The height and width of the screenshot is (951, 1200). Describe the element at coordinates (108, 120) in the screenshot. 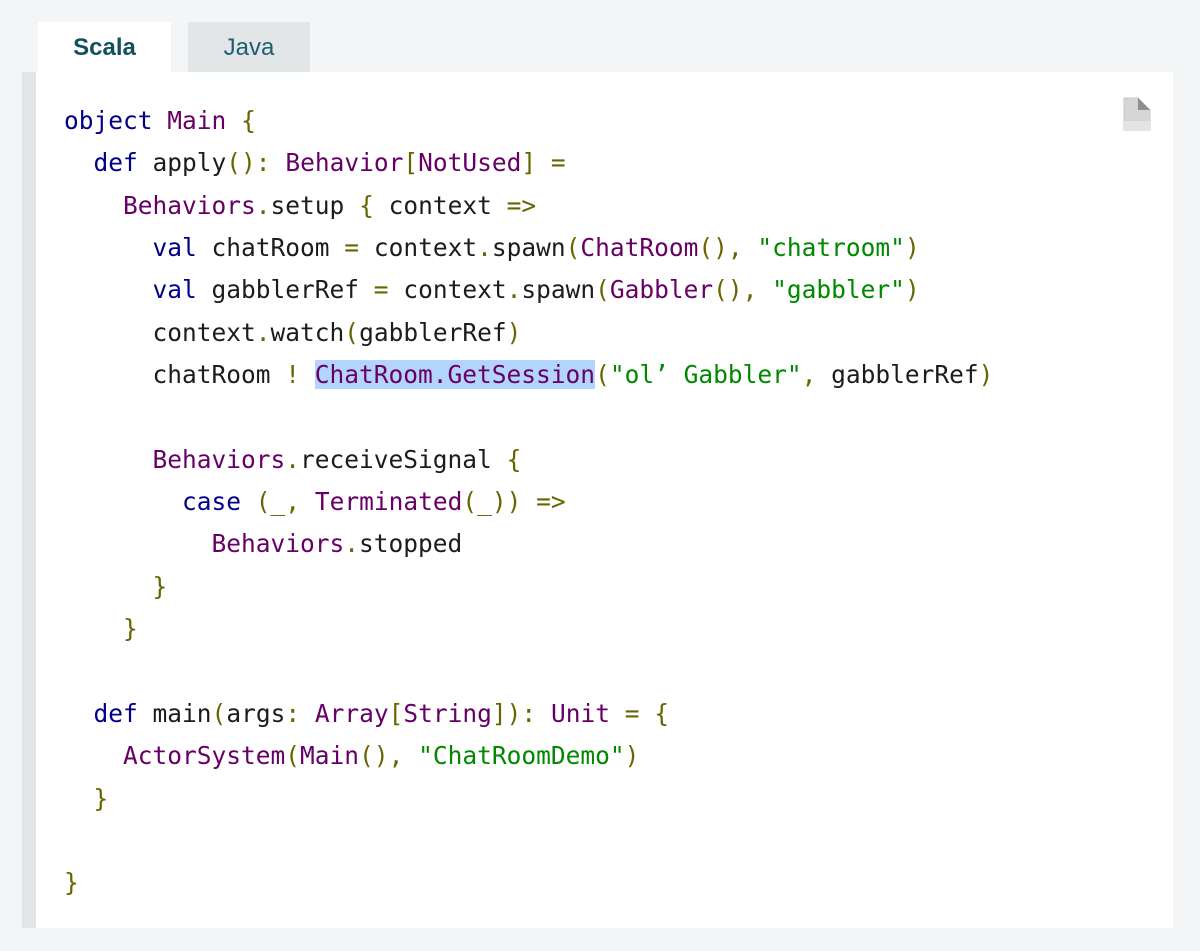

I see `code-token: object` at that location.